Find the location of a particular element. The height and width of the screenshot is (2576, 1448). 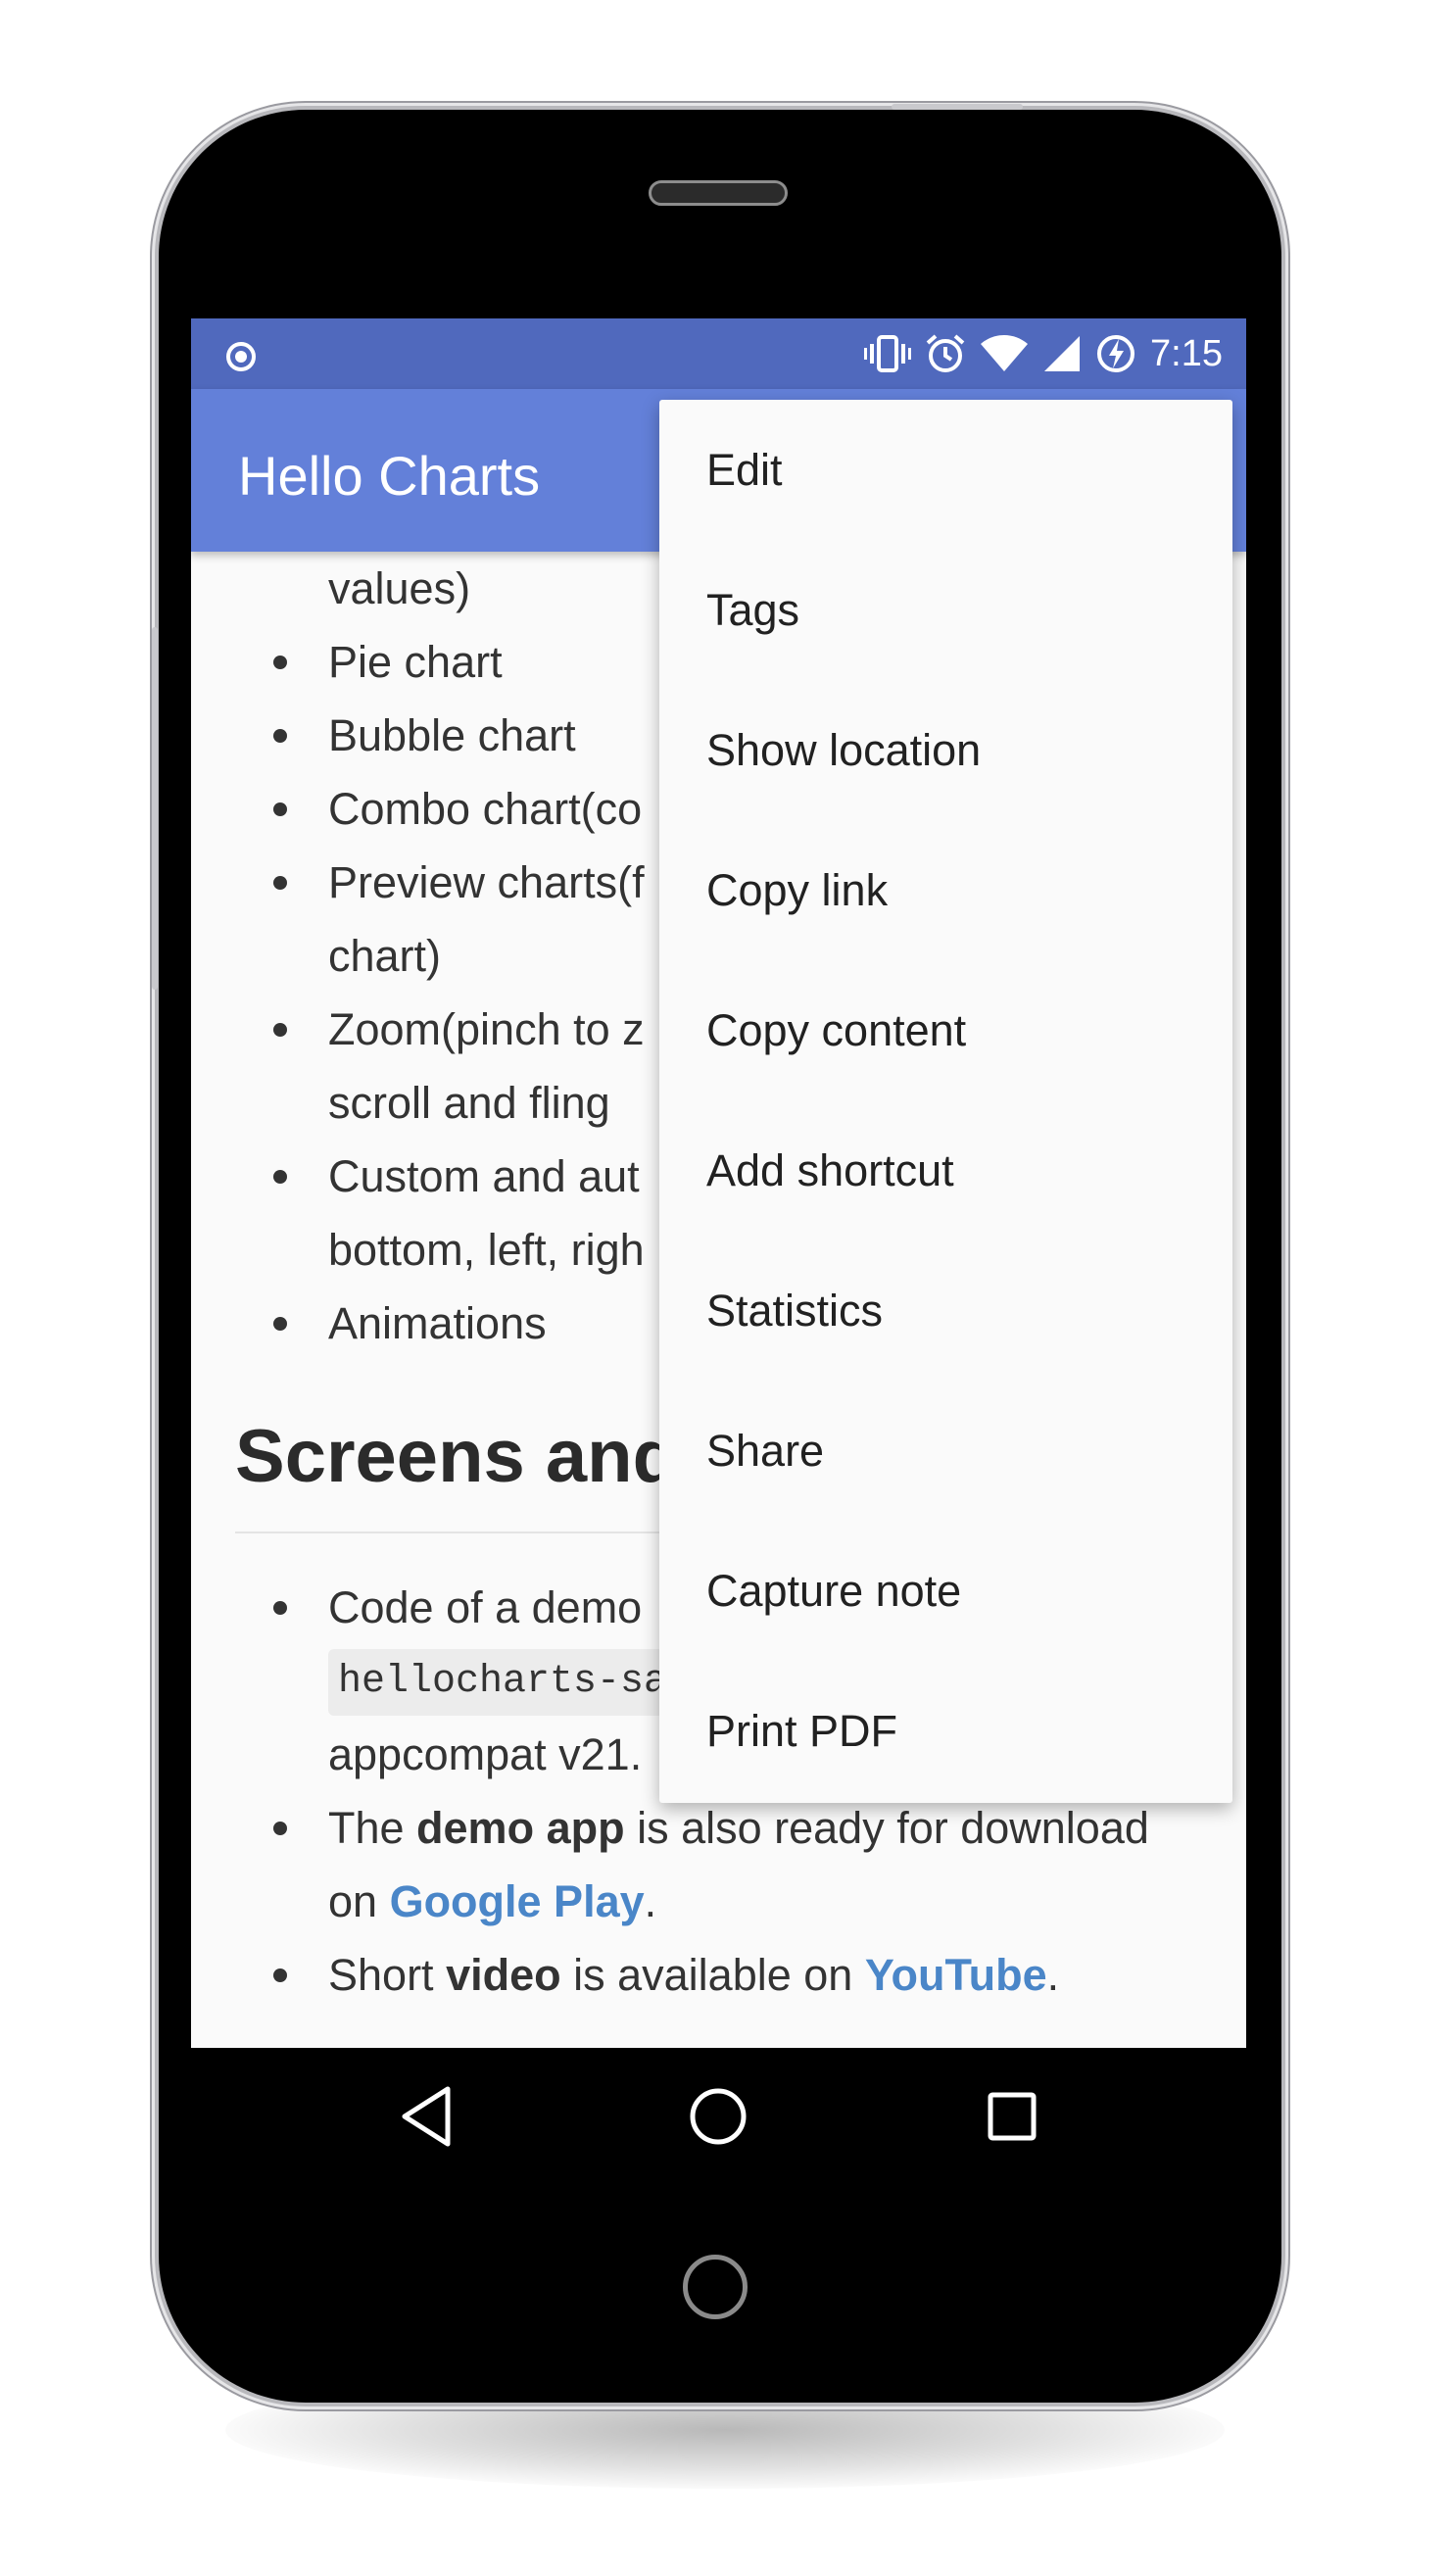

list-item: scroll and fling is located at coordinates (469, 1103).